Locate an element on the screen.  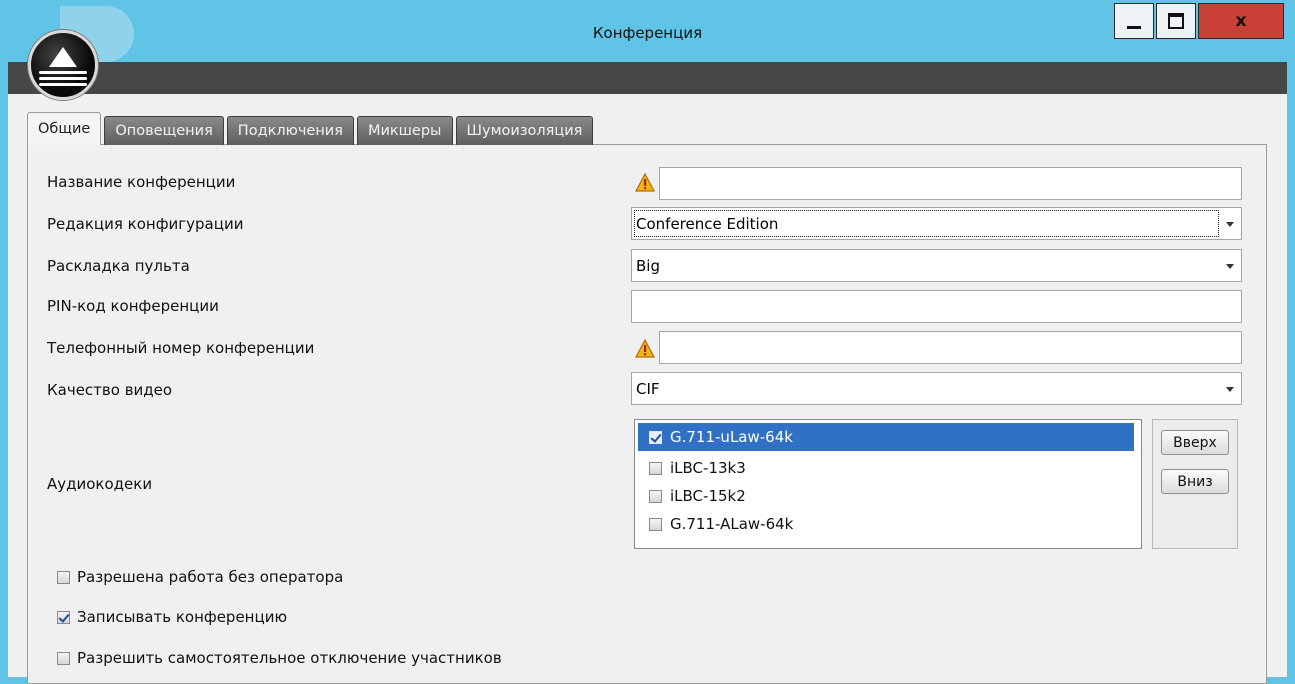
maximize-icon is located at coordinates (1176, 21).